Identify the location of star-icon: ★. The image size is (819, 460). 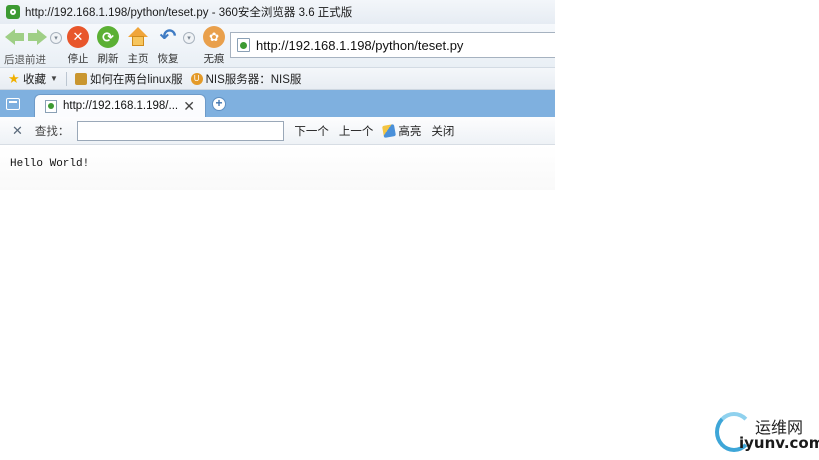
(14, 78).